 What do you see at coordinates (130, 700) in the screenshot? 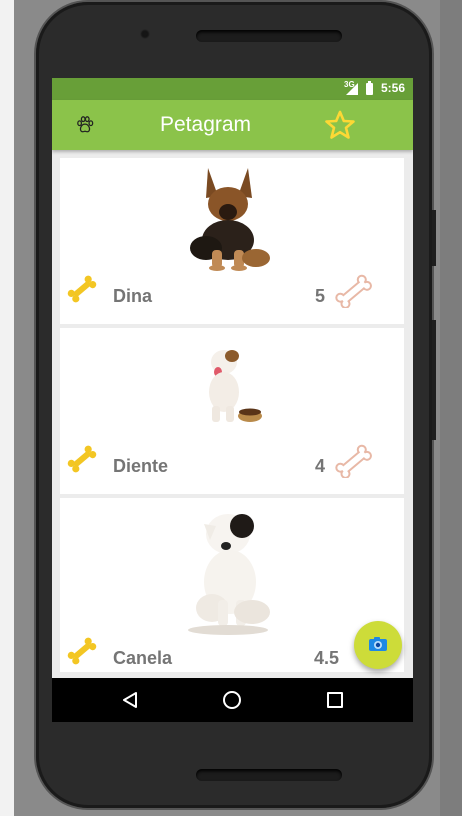
I see `back-icon` at bounding box center [130, 700].